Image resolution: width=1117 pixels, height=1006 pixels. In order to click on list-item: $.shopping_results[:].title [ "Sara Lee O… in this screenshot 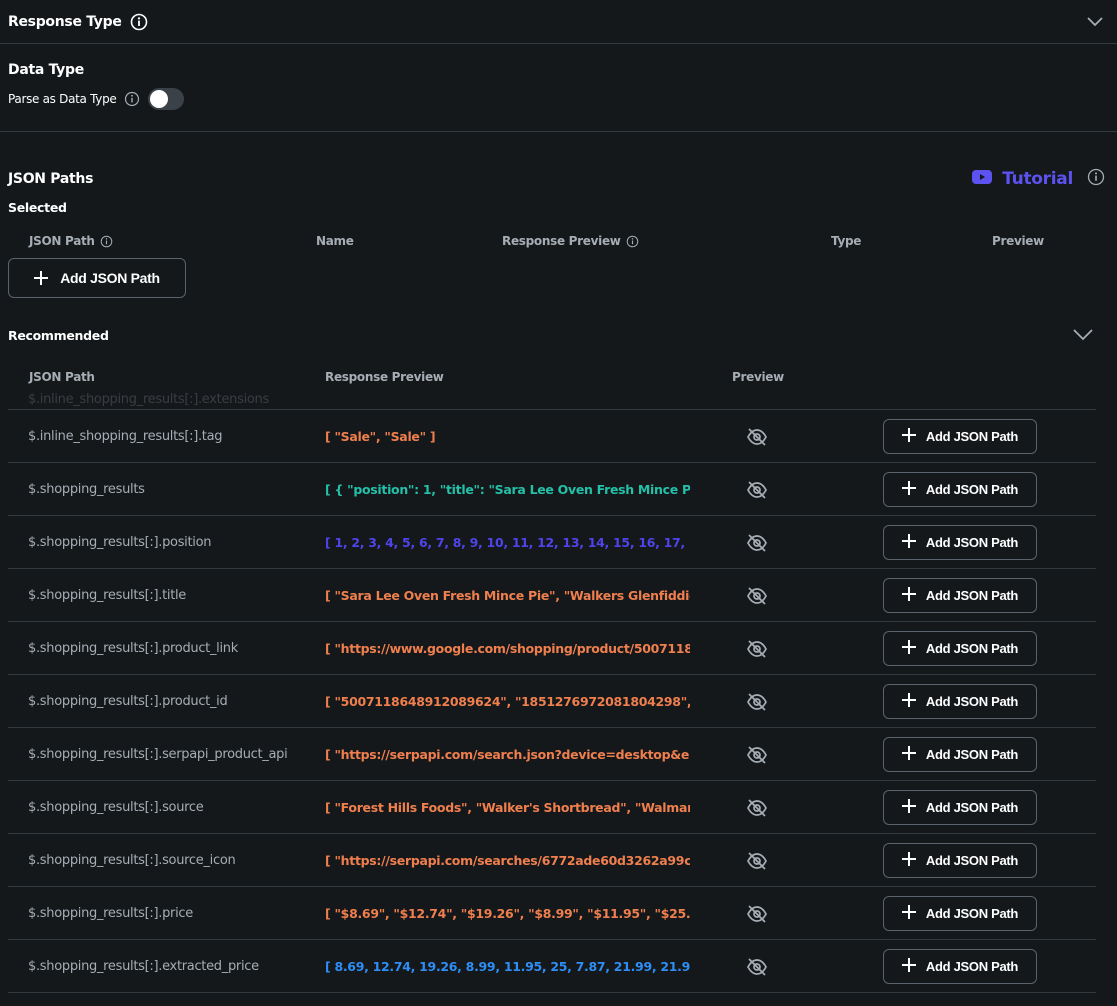, I will do `click(552, 595)`.